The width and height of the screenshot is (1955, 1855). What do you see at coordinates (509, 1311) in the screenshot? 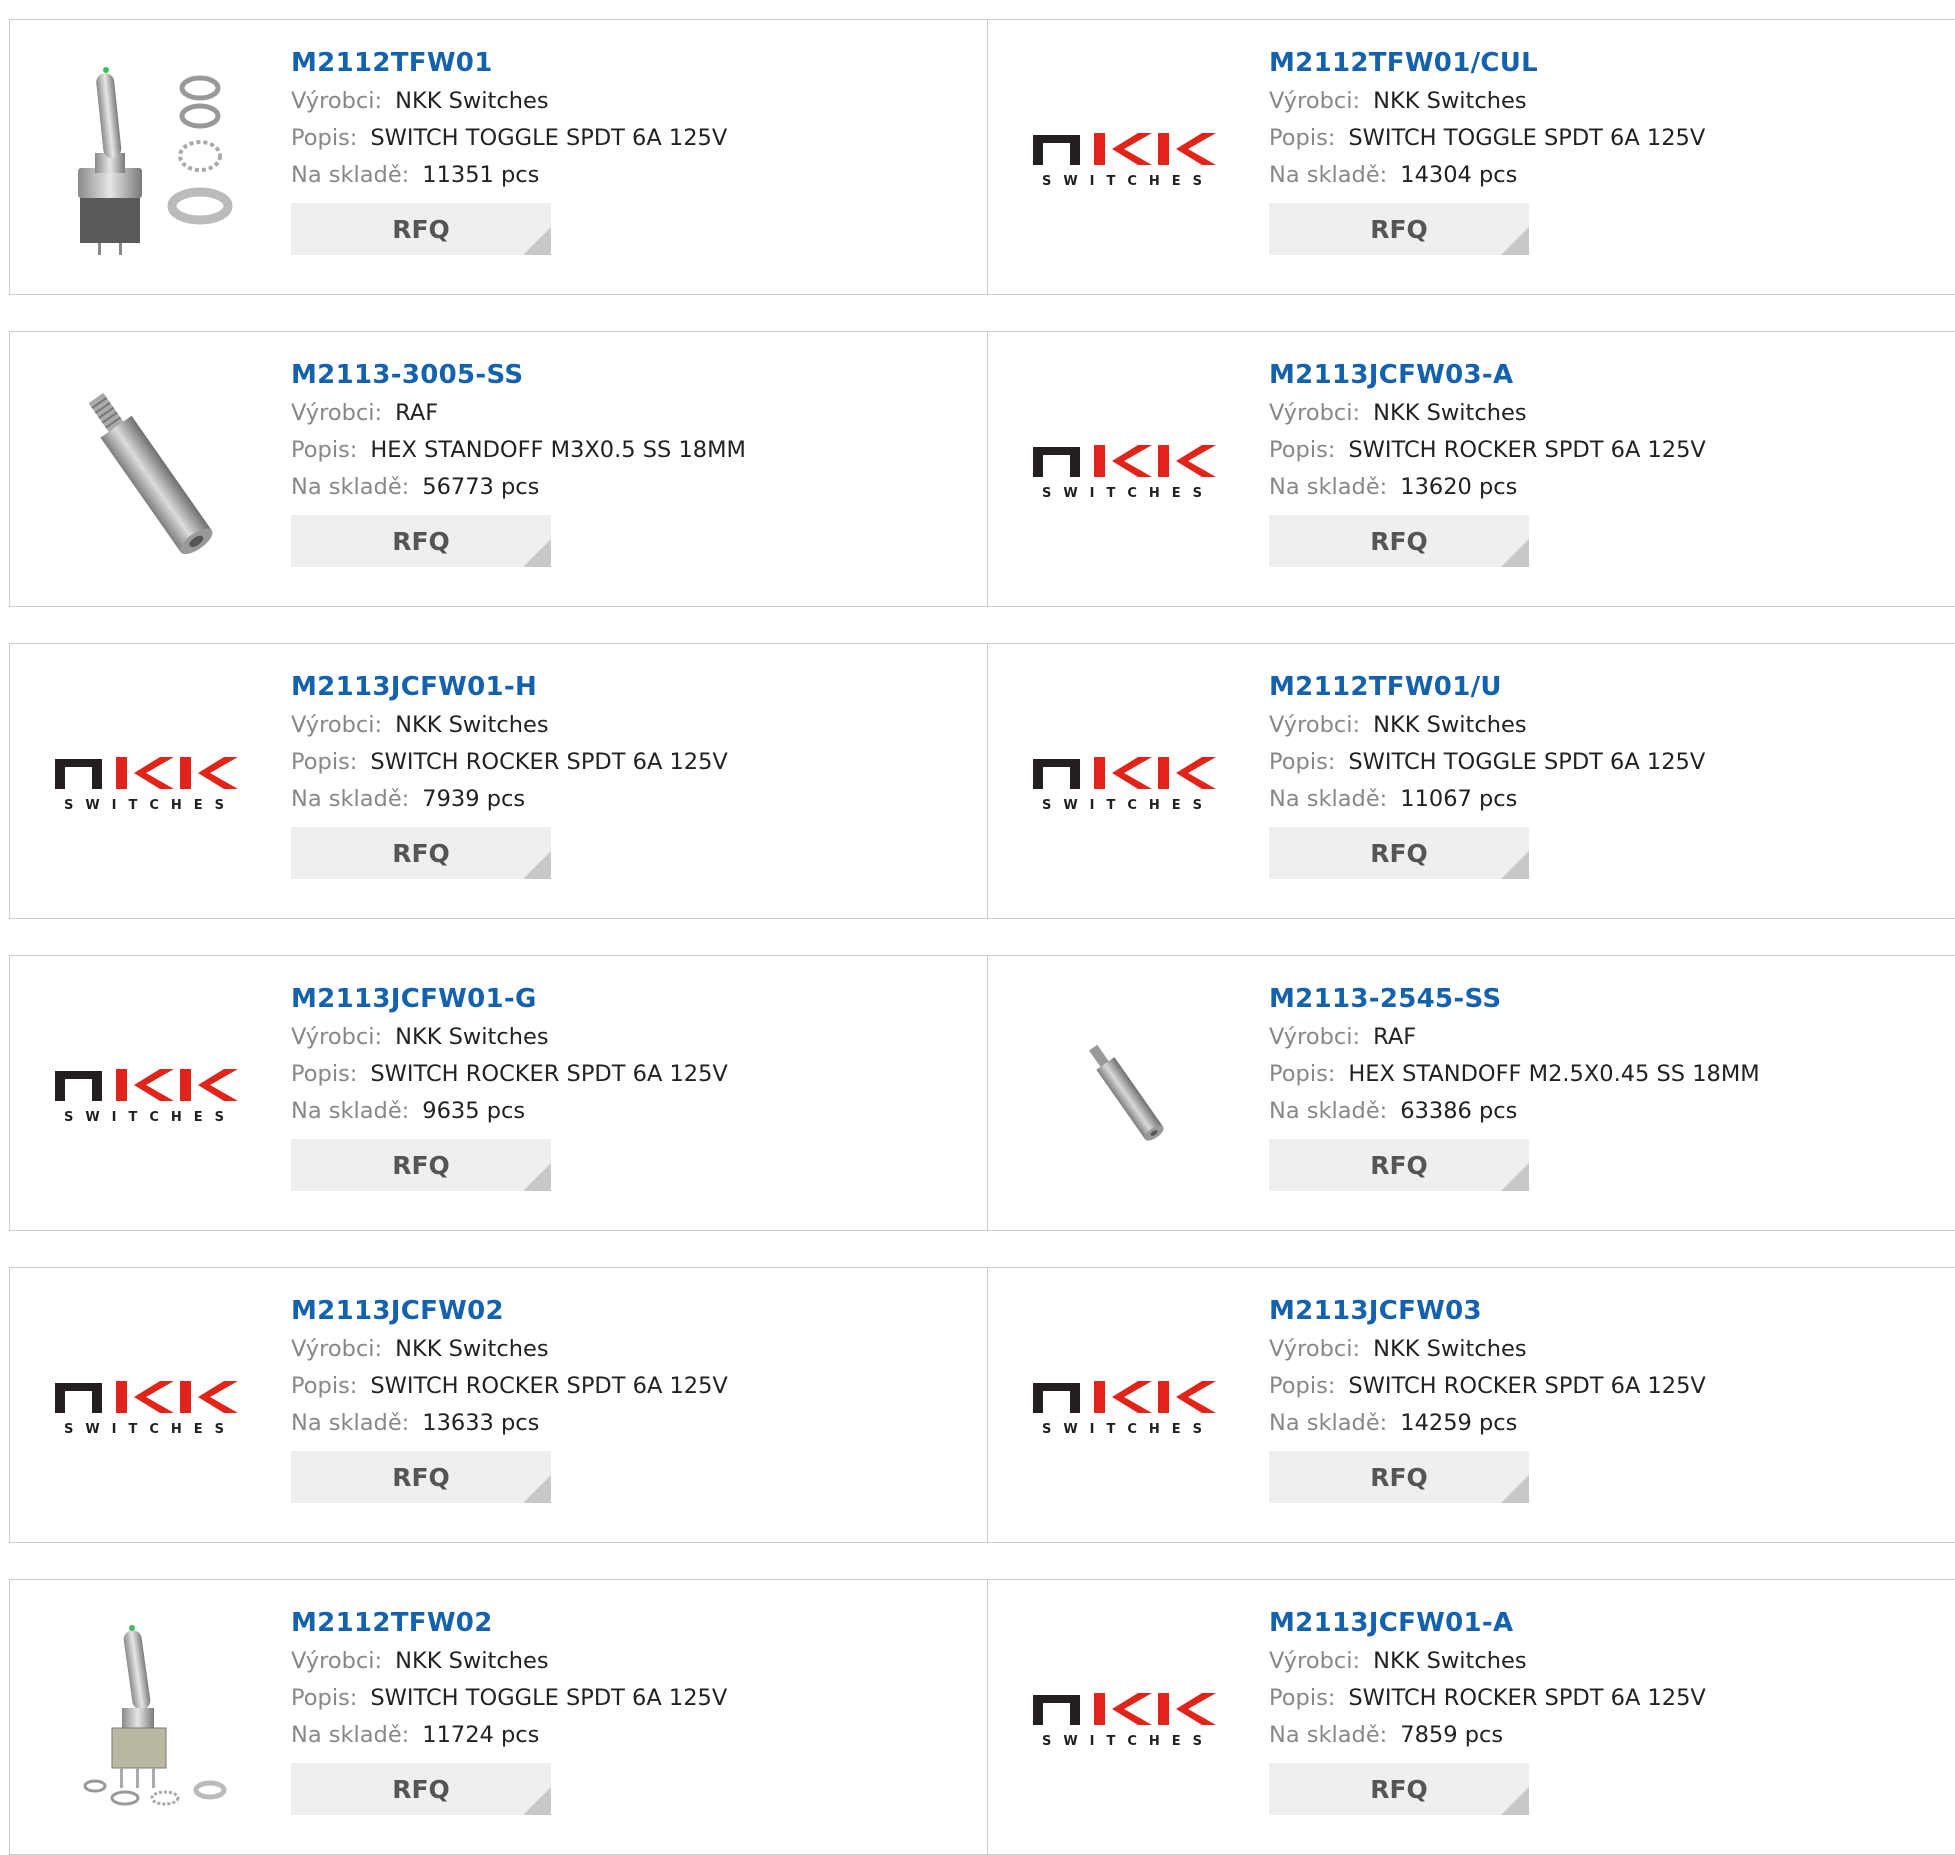
I see `part-number-link: M2113JCFW02` at bounding box center [509, 1311].